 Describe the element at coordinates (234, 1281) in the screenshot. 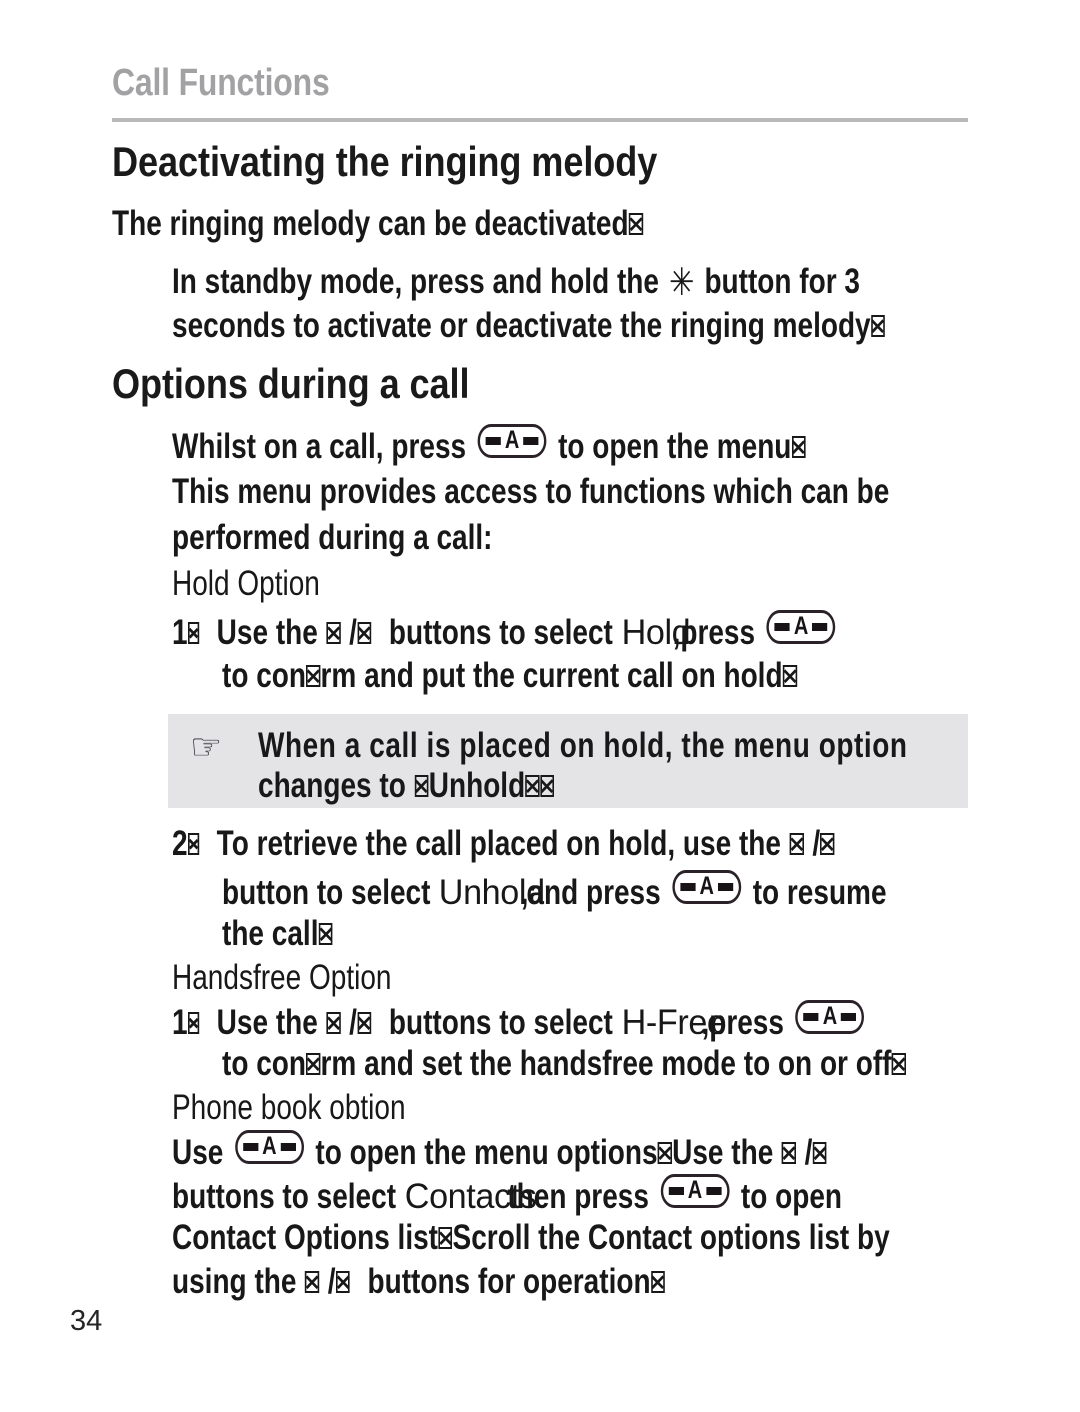

I see `phonebook-text-i: using the` at that location.